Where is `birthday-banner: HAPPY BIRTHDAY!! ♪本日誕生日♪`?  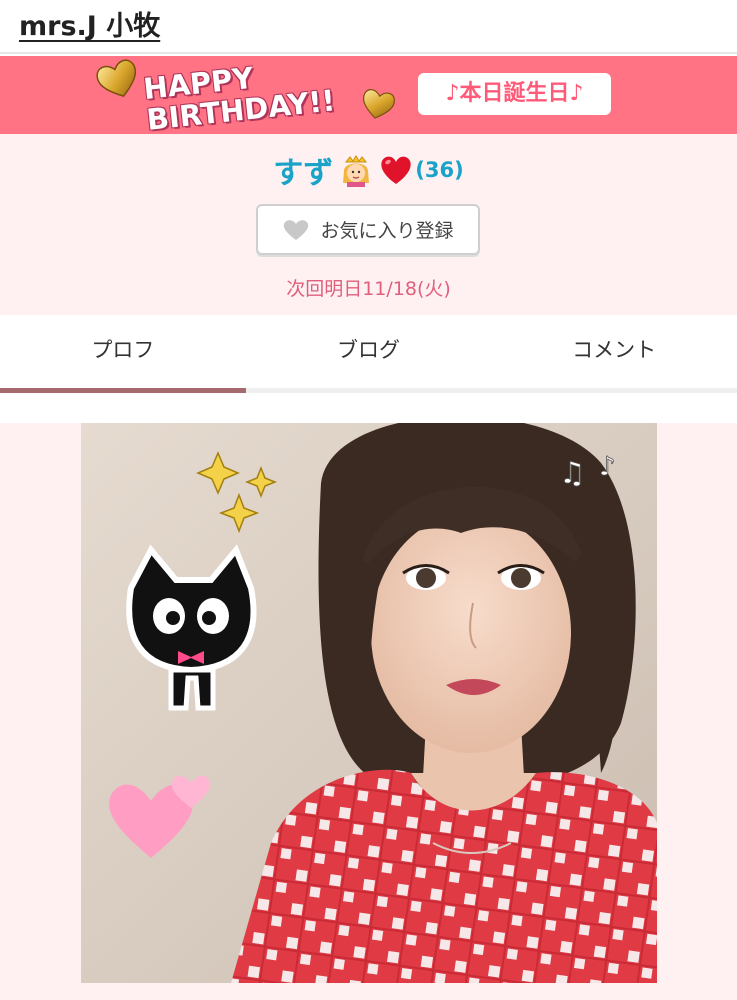
birthday-banner: HAPPY BIRTHDAY!! ♪本日誕生日♪ is located at coordinates (368, 96).